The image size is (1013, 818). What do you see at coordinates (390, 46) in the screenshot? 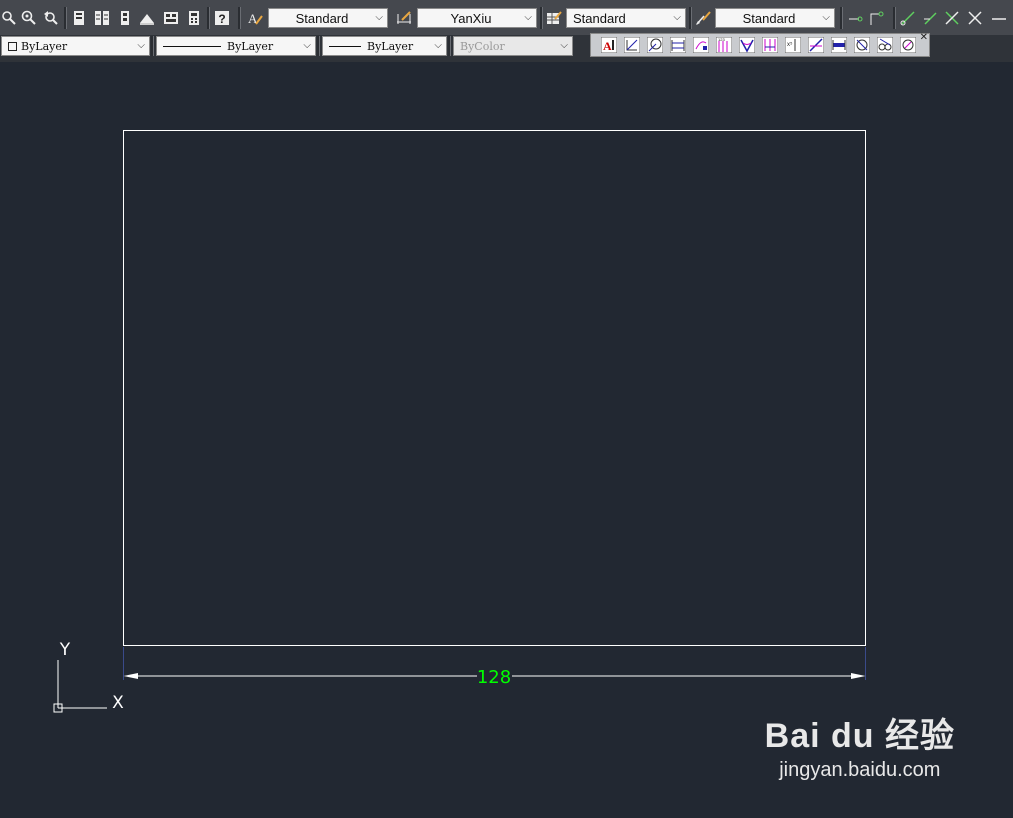
I see `lineweight-control-value: ByLayer` at bounding box center [390, 46].